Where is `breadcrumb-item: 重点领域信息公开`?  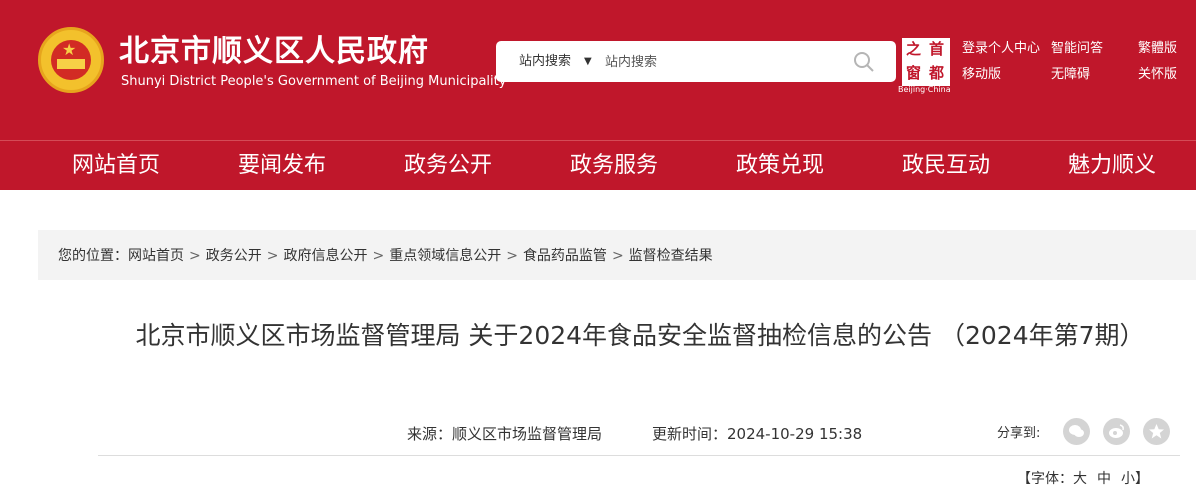 breadcrumb-item: 重点领域信息公开 is located at coordinates (445, 256).